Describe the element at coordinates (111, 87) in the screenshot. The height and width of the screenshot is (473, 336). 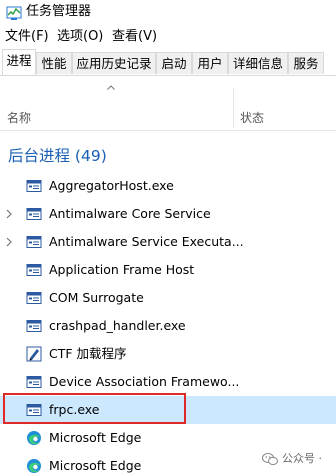
I see `sort-ascending-icon` at that location.